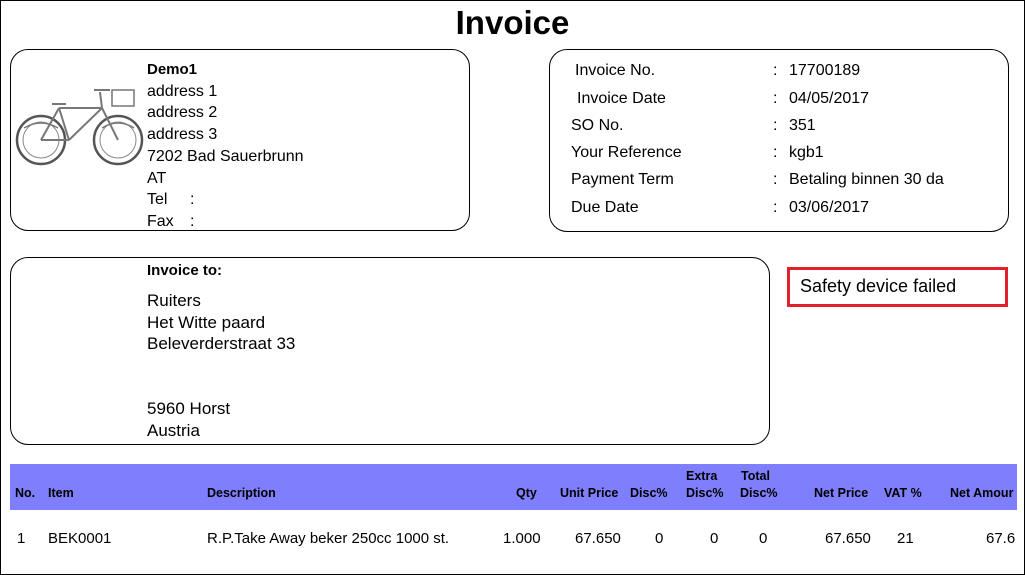  What do you see at coordinates (763, 538) in the screenshot?
I see `cell-total-disc: 0` at bounding box center [763, 538].